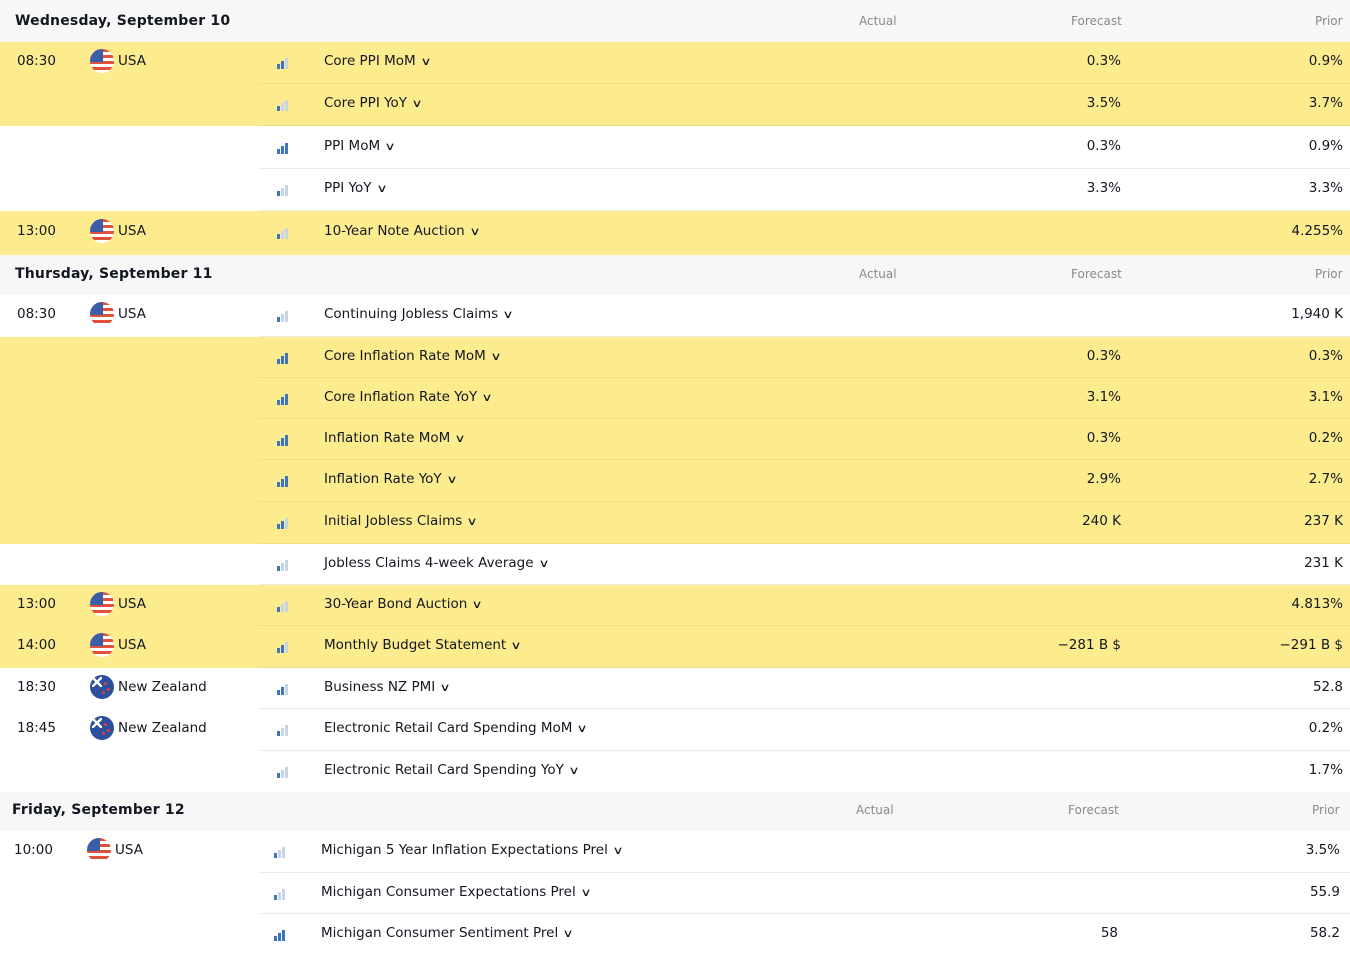 This screenshot has height=955, width=1350. What do you see at coordinates (1325, 146) in the screenshot?
I see `event-prior-value: 0.9%` at bounding box center [1325, 146].